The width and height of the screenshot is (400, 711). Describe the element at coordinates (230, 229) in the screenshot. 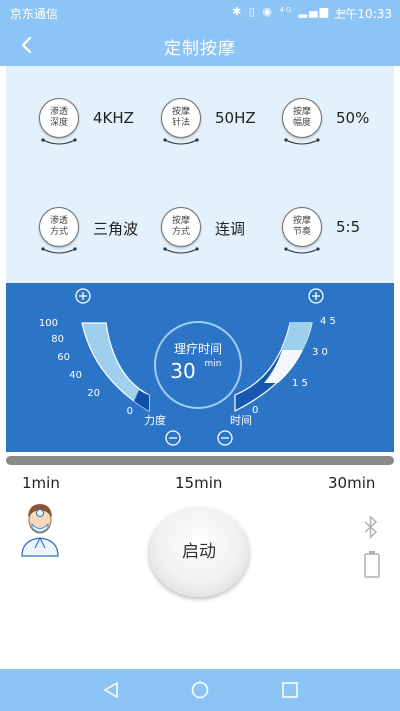

I see `param-value: 连调` at that location.